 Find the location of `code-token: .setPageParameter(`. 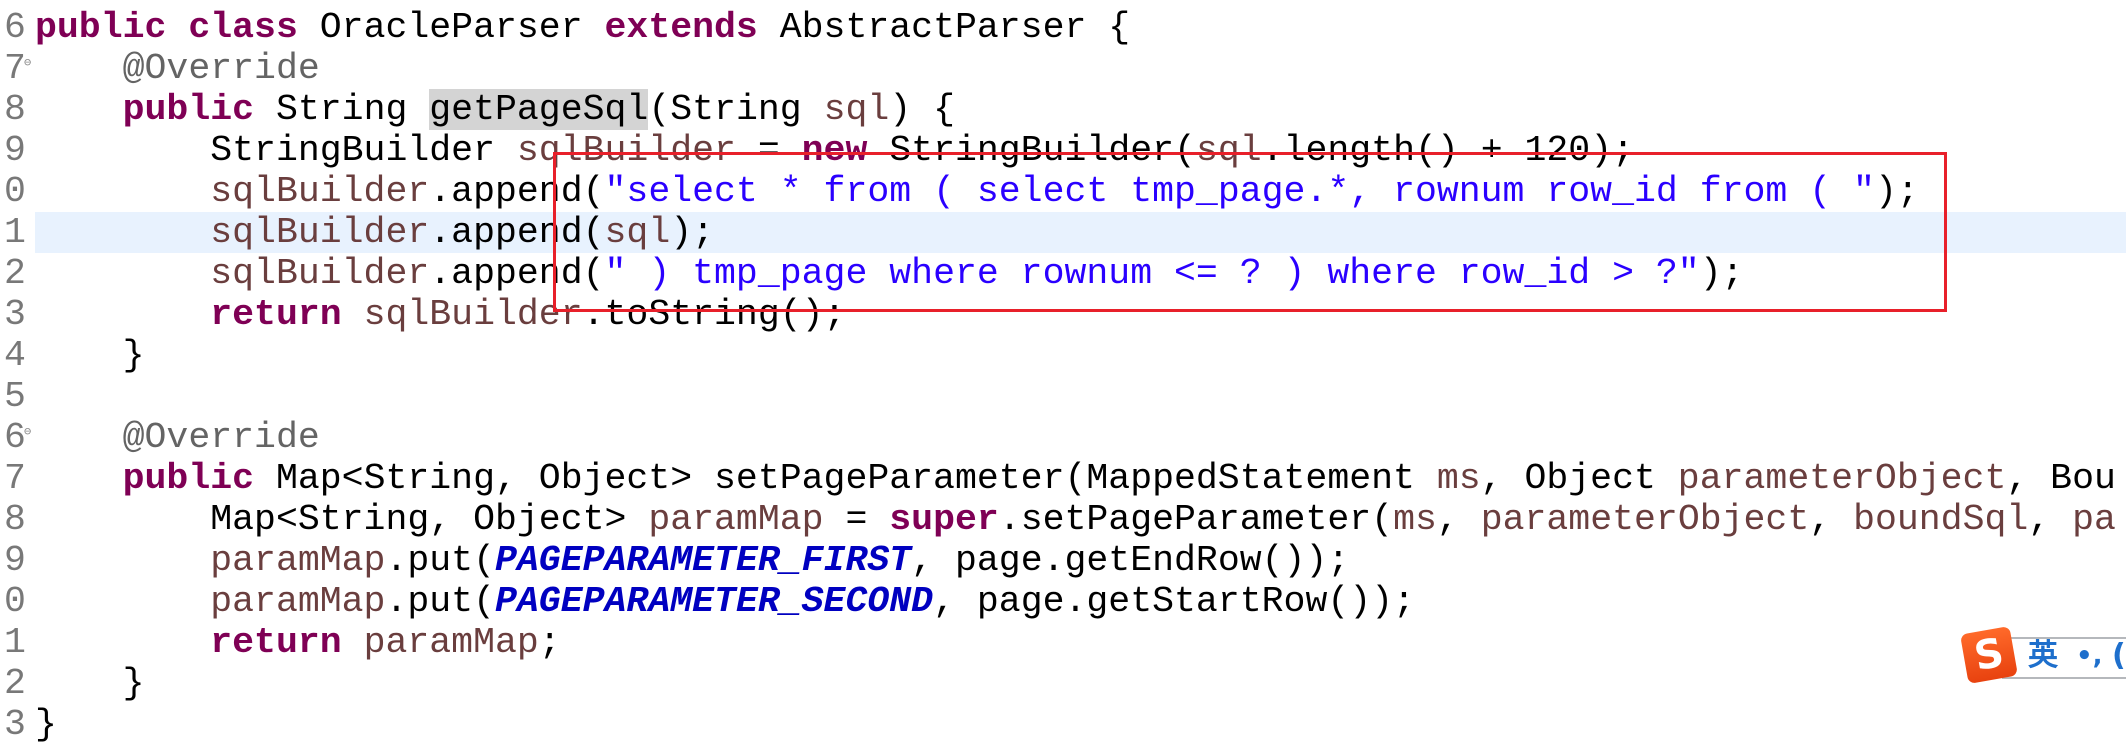

code-token: .setPageParameter( is located at coordinates (1196, 519).